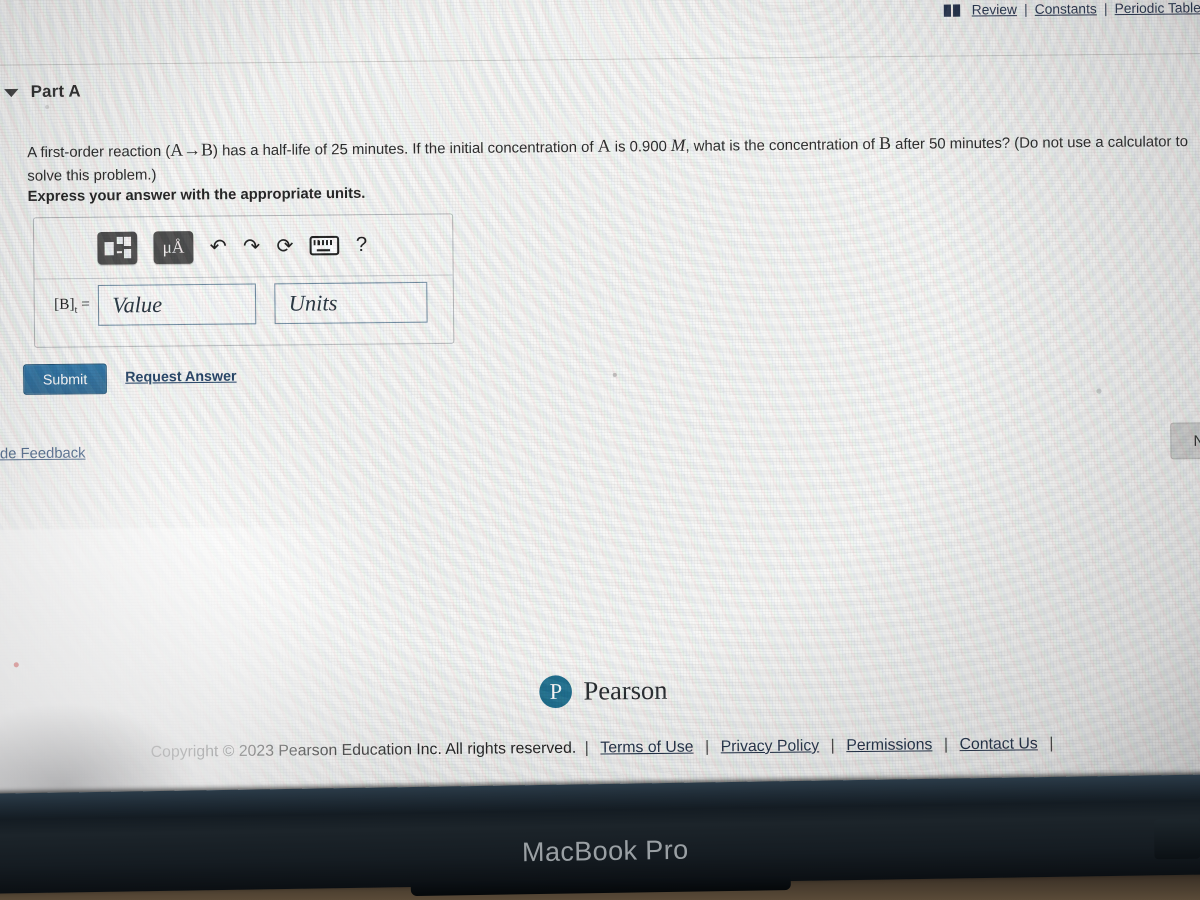 This screenshot has width=1200, height=900. What do you see at coordinates (1051, 743) in the screenshot?
I see `footer-bar-5: |` at bounding box center [1051, 743].